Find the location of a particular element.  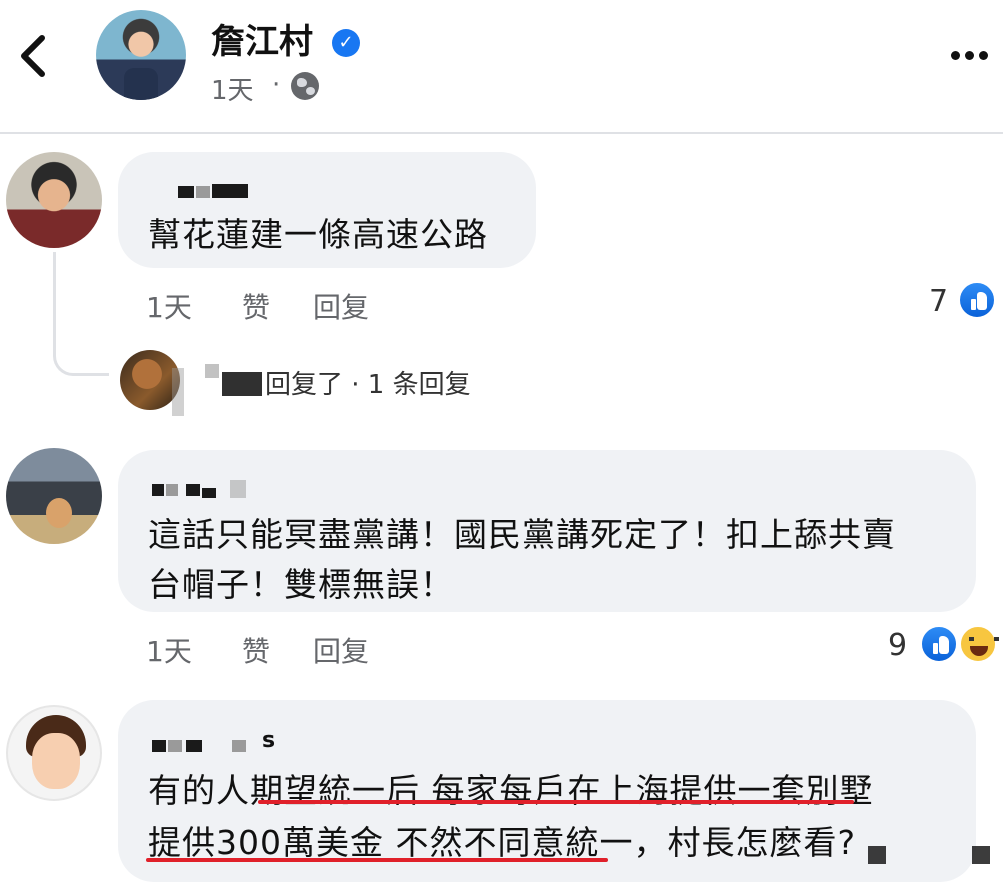

back-button is located at coordinates (34, 56).